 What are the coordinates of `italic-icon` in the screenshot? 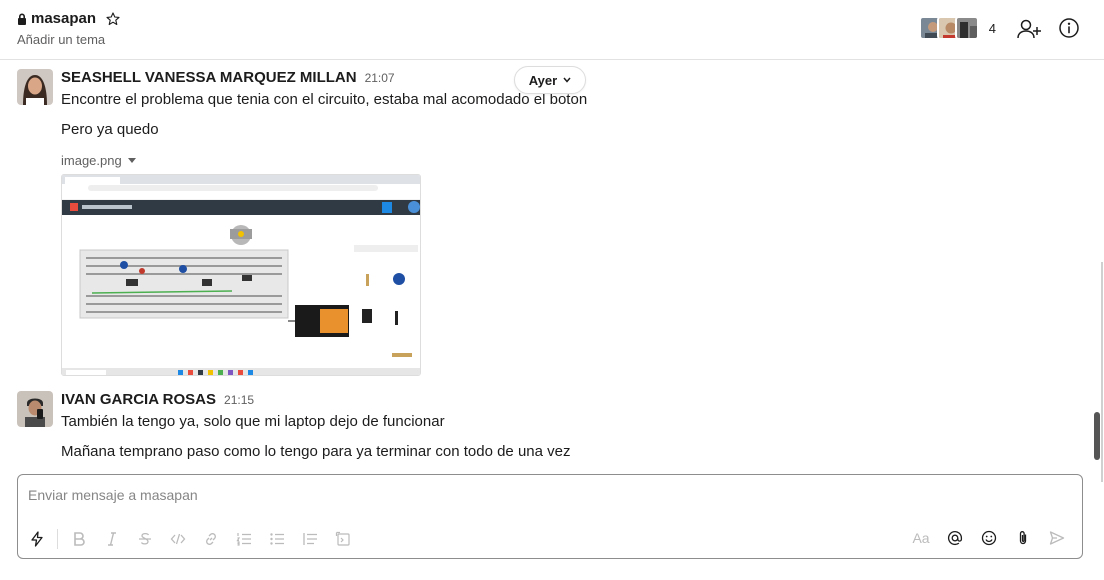 It's located at (112, 539).